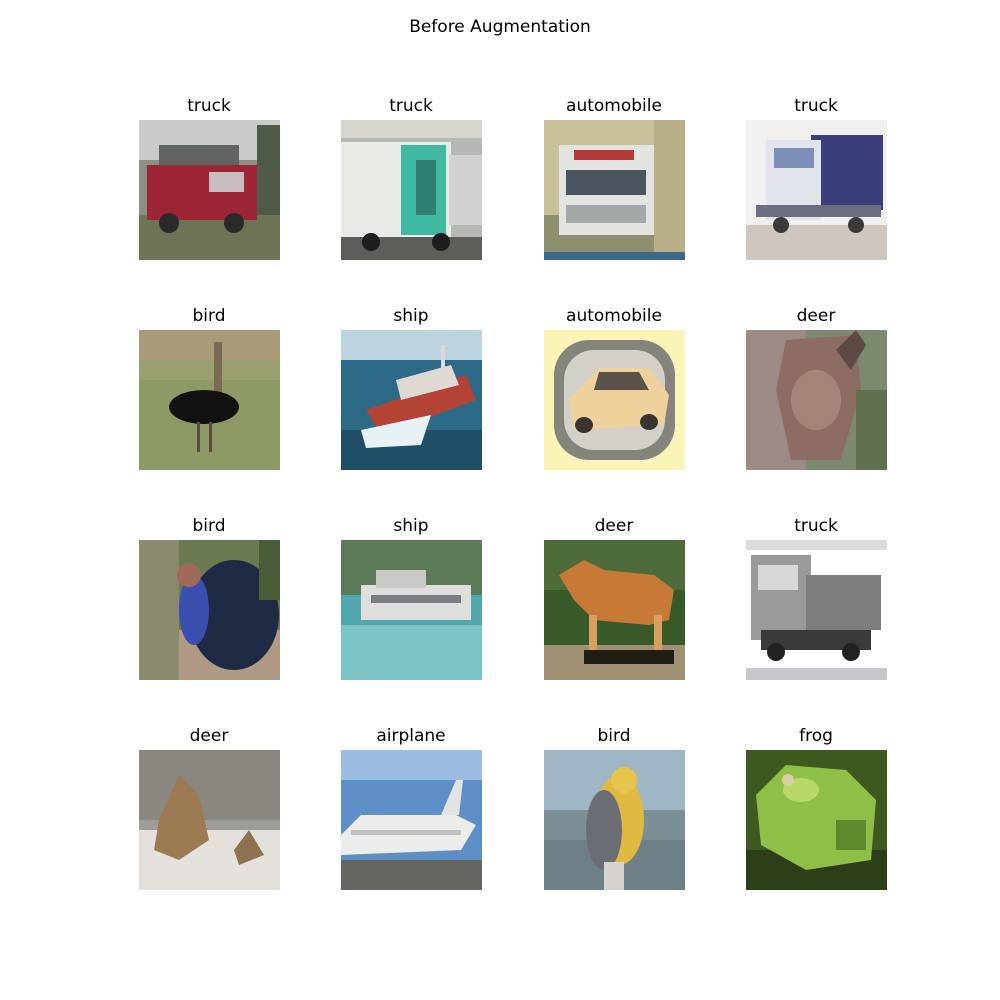  What do you see at coordinates (816, 106) in the screenshot?
I see `cell-title-4: truck` at bounding box center [816, 106].